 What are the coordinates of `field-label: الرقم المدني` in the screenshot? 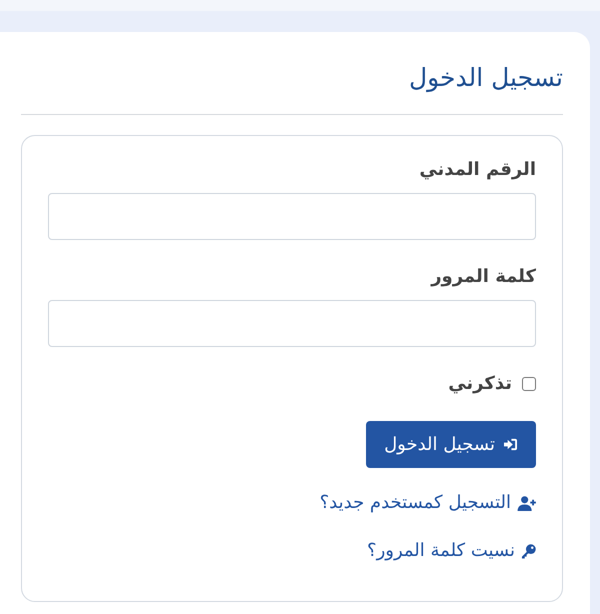 It's located at (477, 170).